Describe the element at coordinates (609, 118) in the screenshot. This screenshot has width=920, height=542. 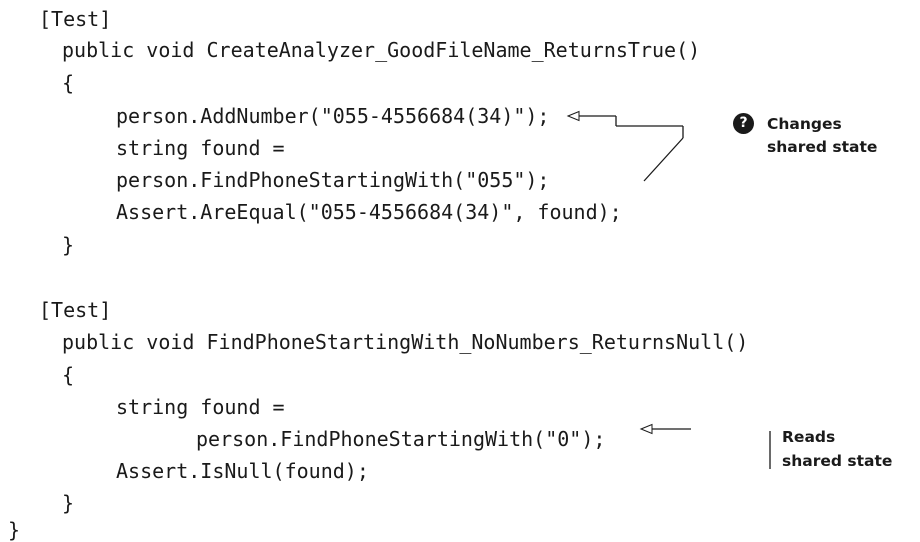
I see `changes-arrow` at that location.